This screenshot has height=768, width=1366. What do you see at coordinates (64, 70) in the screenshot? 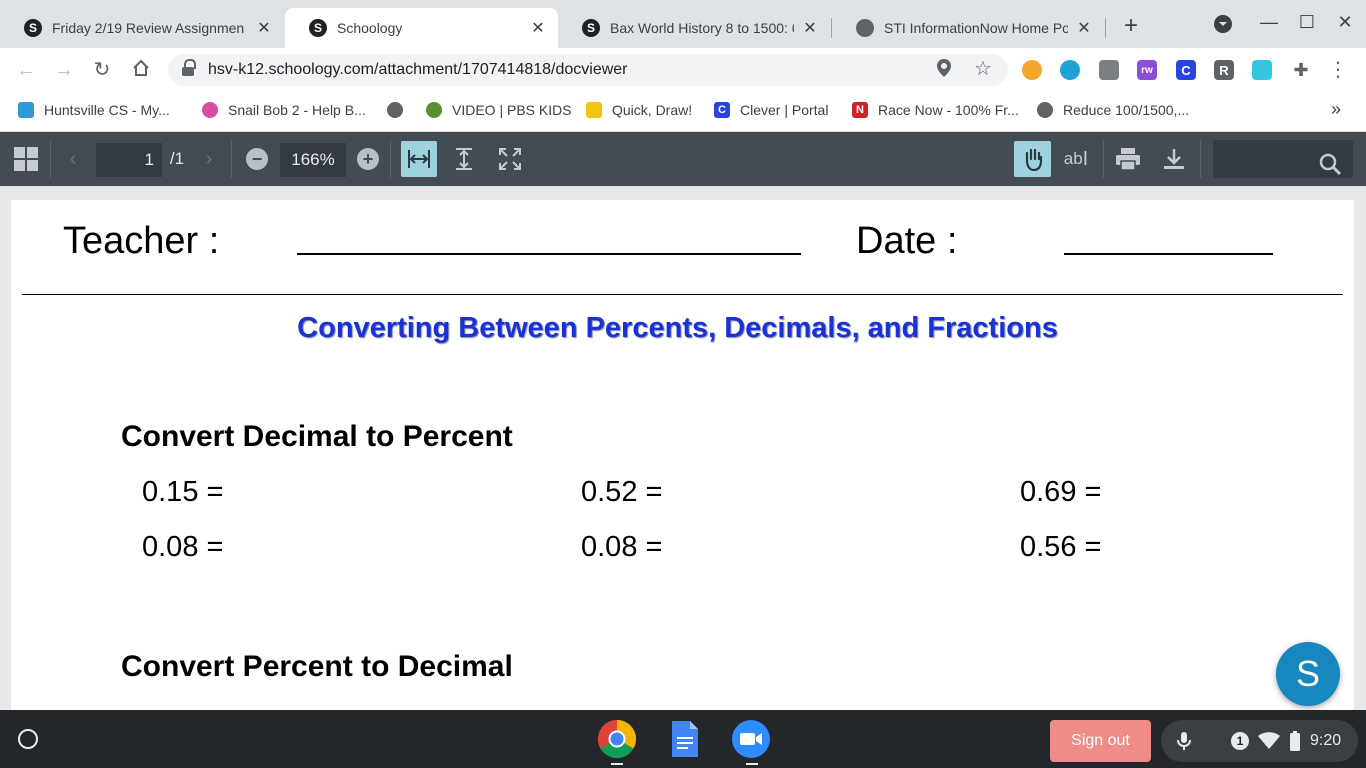
I see `forward-arrow-icon: →` at bounding box center [64, 70].